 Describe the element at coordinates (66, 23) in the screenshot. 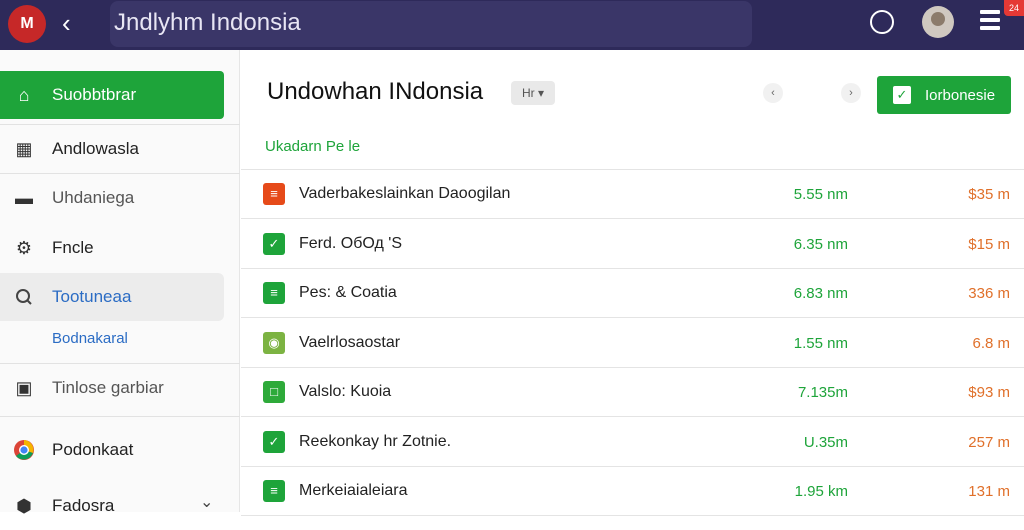

I see `back-icon: ‹` at that location.